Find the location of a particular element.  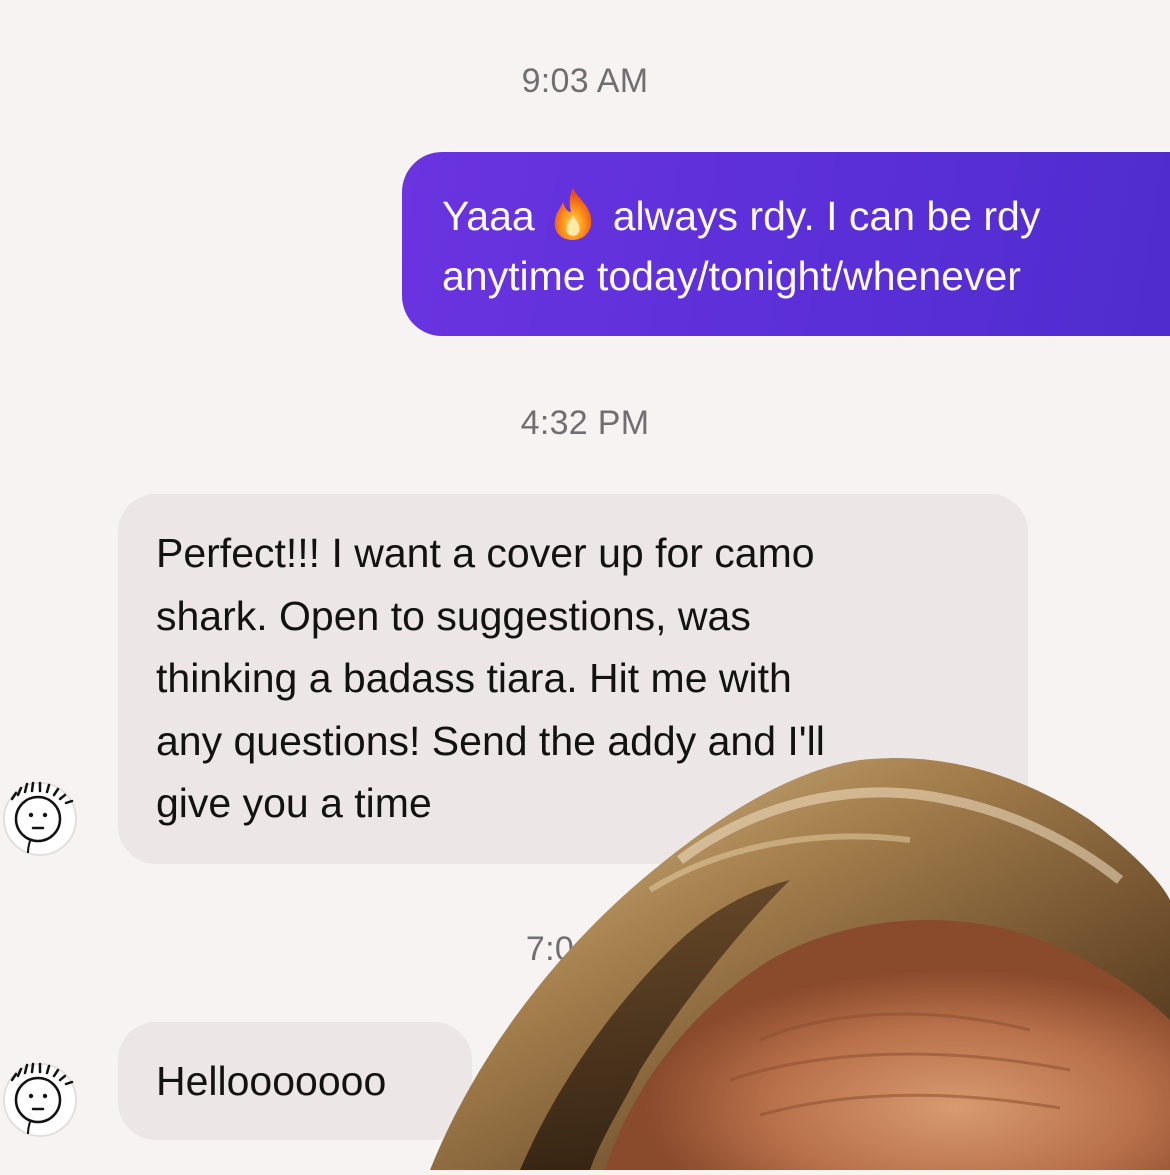

outgoing-line-2: anytime today/tonight/whenever is located at coordinates (731, 276).